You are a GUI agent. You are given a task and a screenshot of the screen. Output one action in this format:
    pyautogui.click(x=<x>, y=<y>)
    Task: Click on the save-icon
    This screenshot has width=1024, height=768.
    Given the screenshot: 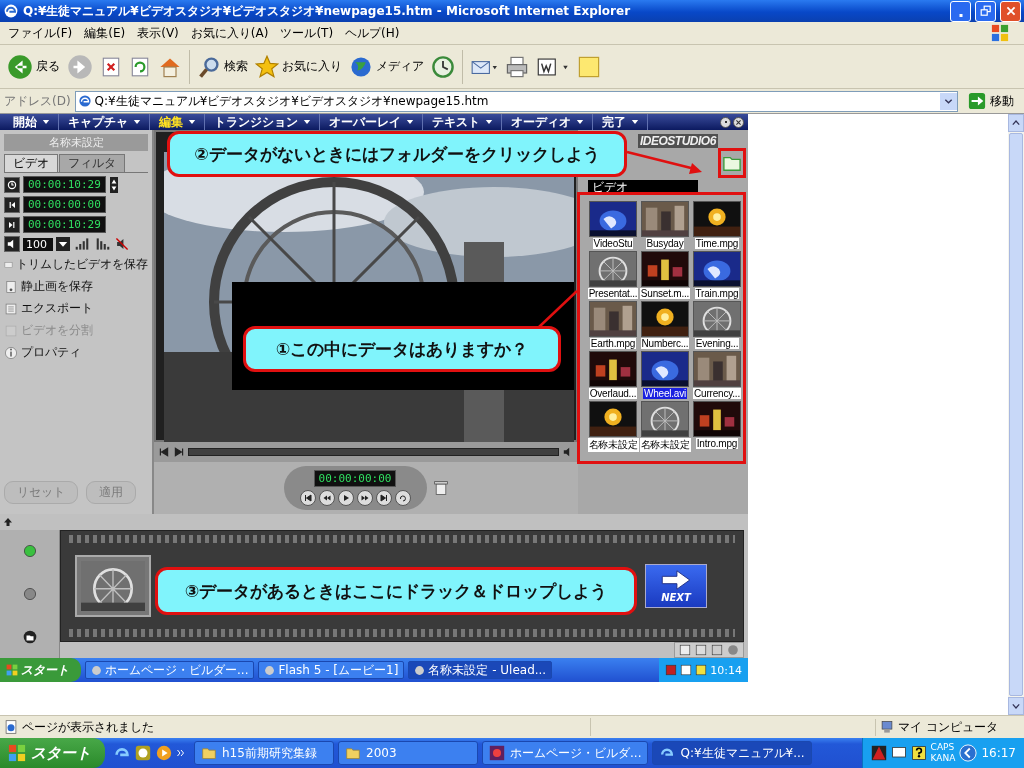 What is the action you would take?
    pyautogui.click(x=11, y=286)
    